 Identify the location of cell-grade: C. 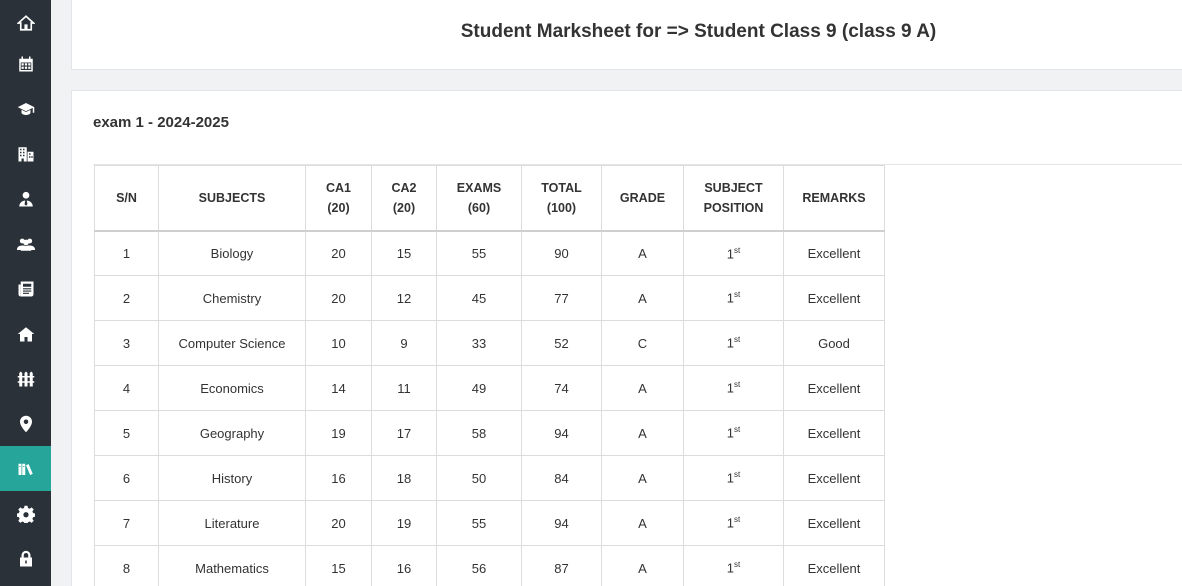
(642, 343).